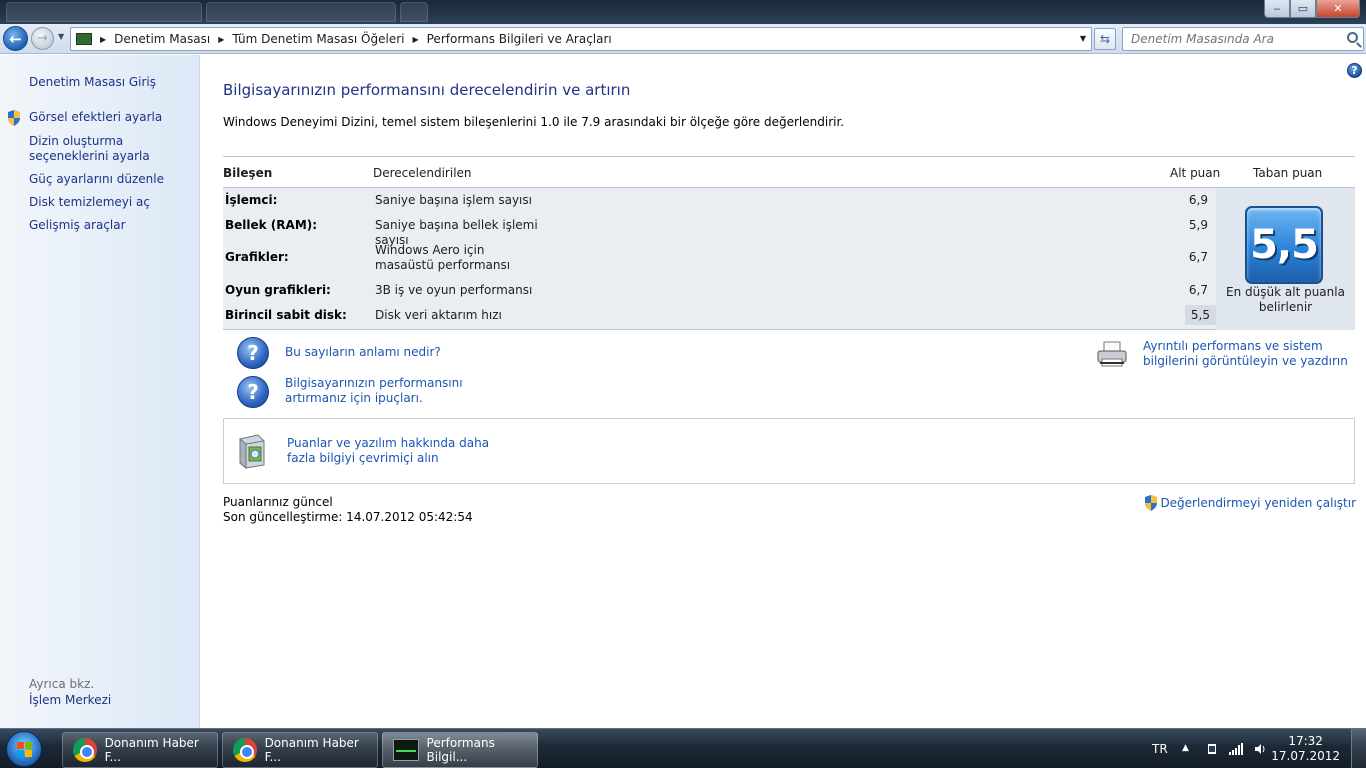 This screenshot has width=1366, height=768. Describe the element at coordinates (1189, 749) in the screenshot. I see `show-hidden-icons-icon: ▲` at that location.